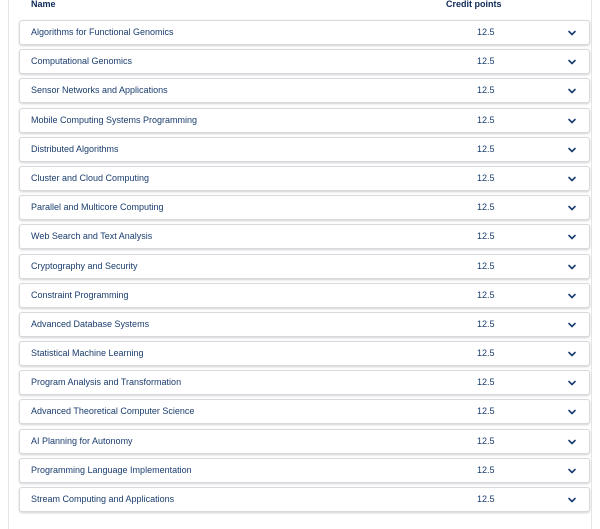 This screenshot has height=529, width=600. Describe the element at coordinates (102, 32) in the screenshot. I see `subject-name: Algorithms for Functional Genomics` at that location.